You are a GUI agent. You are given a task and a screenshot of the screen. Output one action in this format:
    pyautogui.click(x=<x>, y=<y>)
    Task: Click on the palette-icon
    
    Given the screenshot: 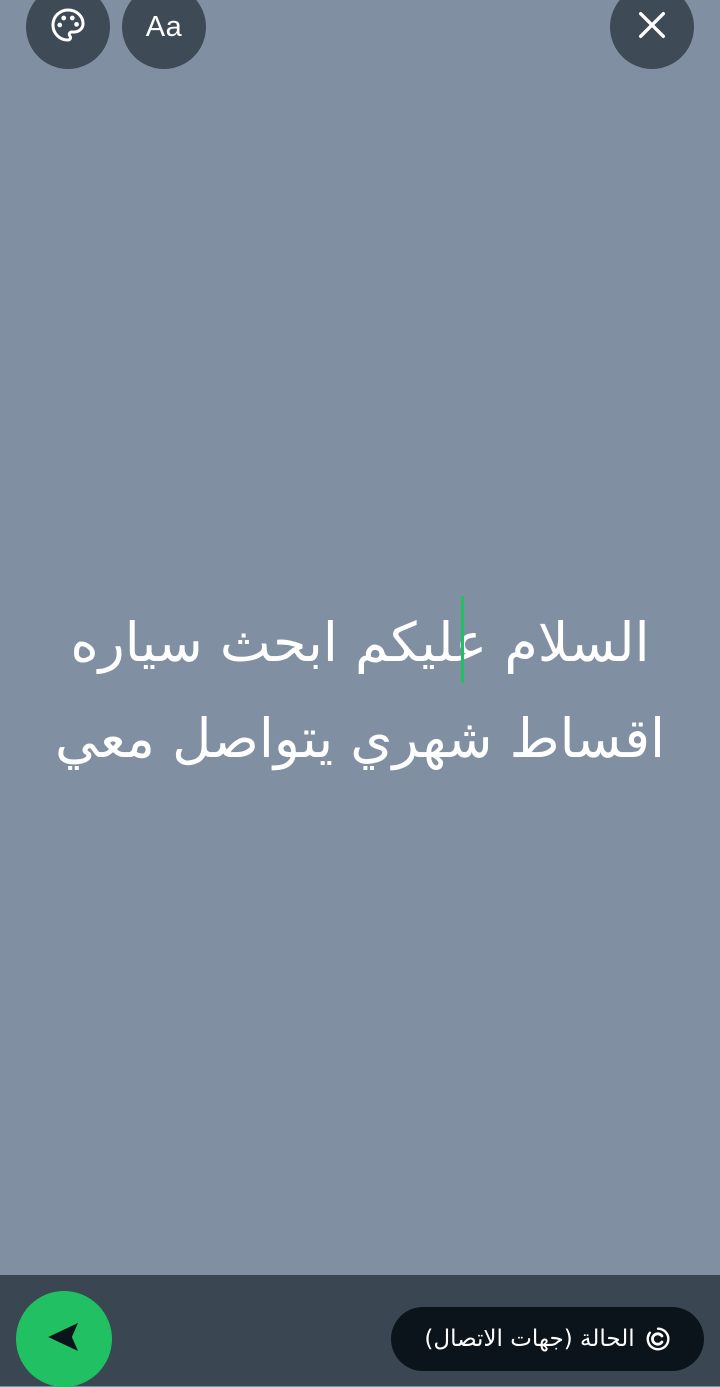 What is the action you would take?
    pyautogui.click(x=68, y=27)
    